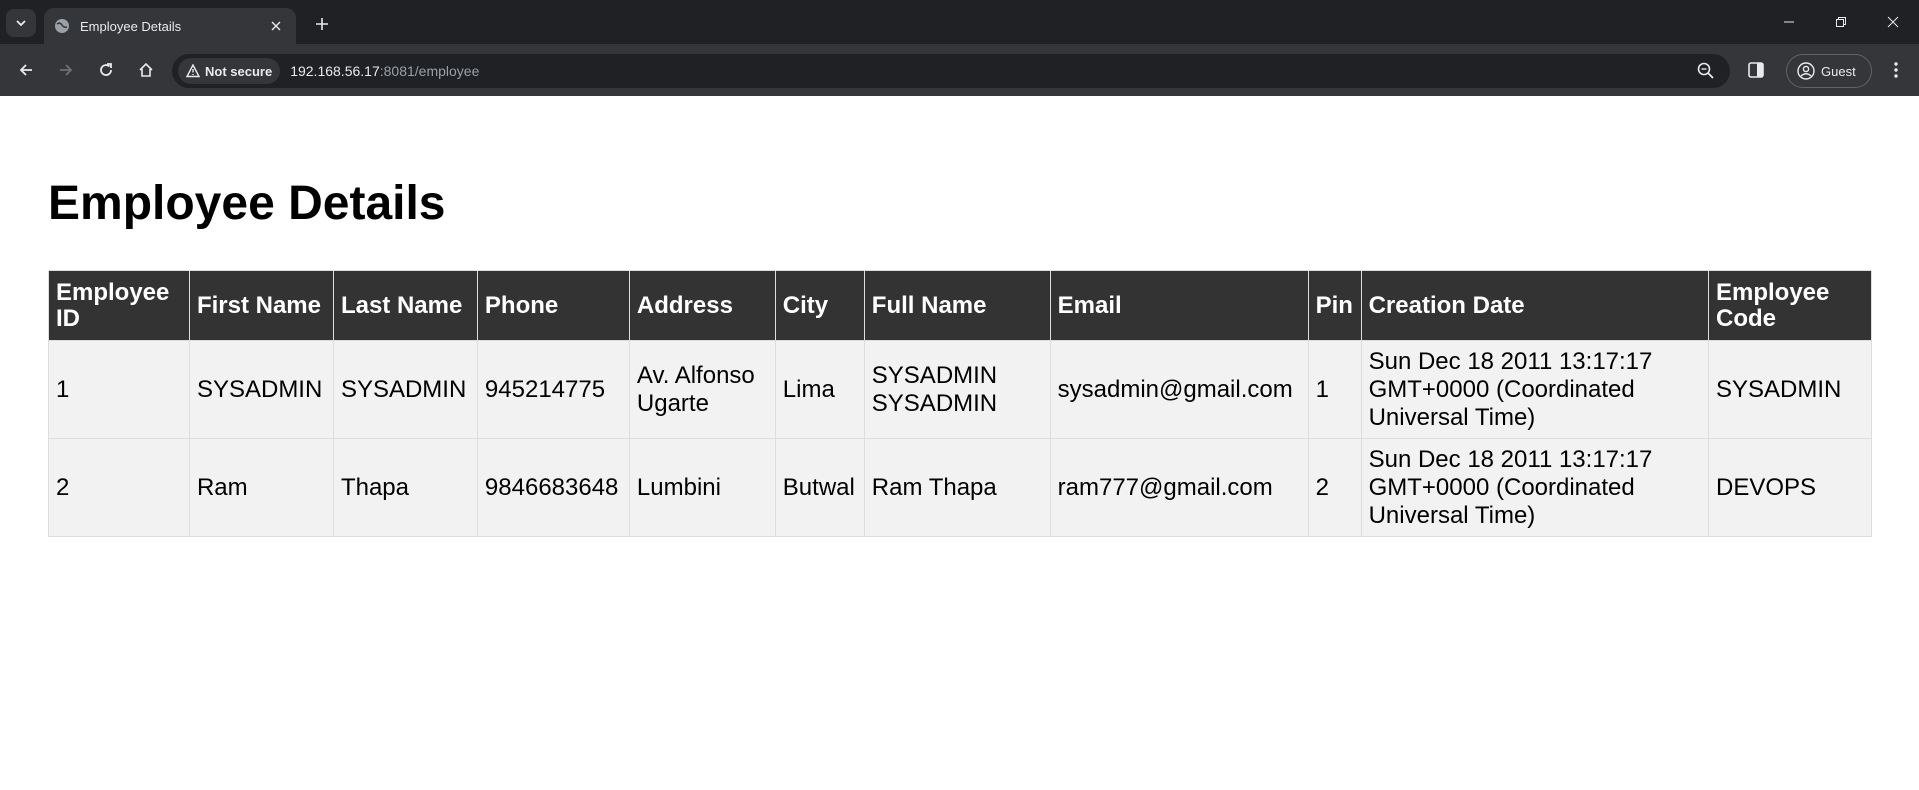  Describe the element at coordinates (819, 487) in the screenshot. I see `cell-city: Butwal` at that location.